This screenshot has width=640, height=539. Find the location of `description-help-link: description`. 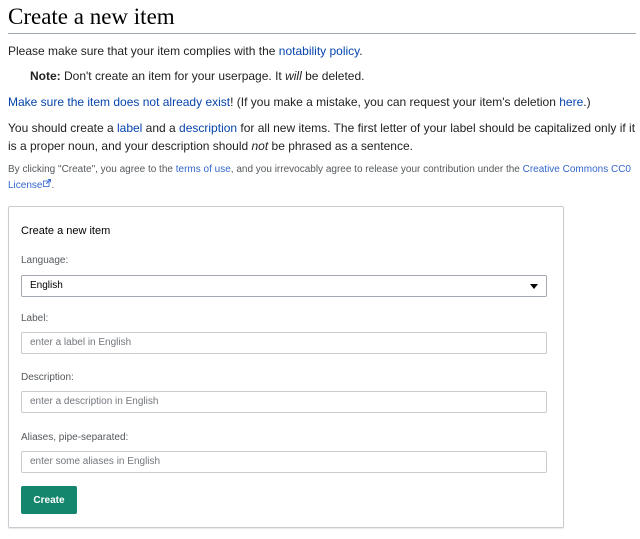

description-help-link: description is located at coordinates (208, 128).